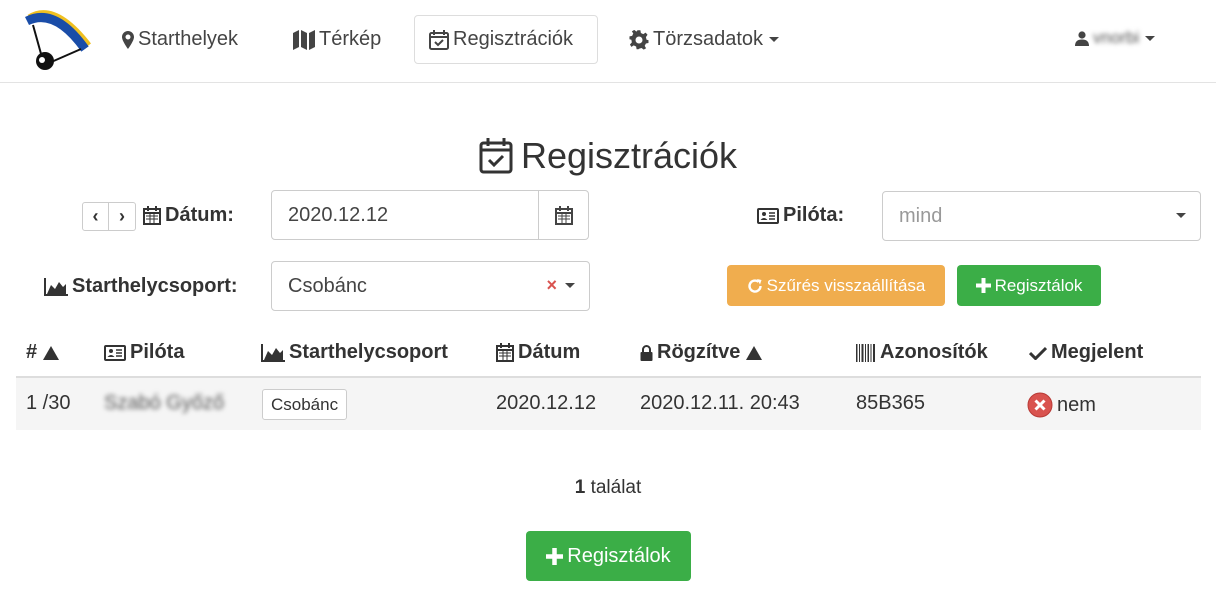 This screenshot has width=1216, height=602. Describe the element at coordinates (754, 285) in the screenshot. I see `refresh-icon` at that location.